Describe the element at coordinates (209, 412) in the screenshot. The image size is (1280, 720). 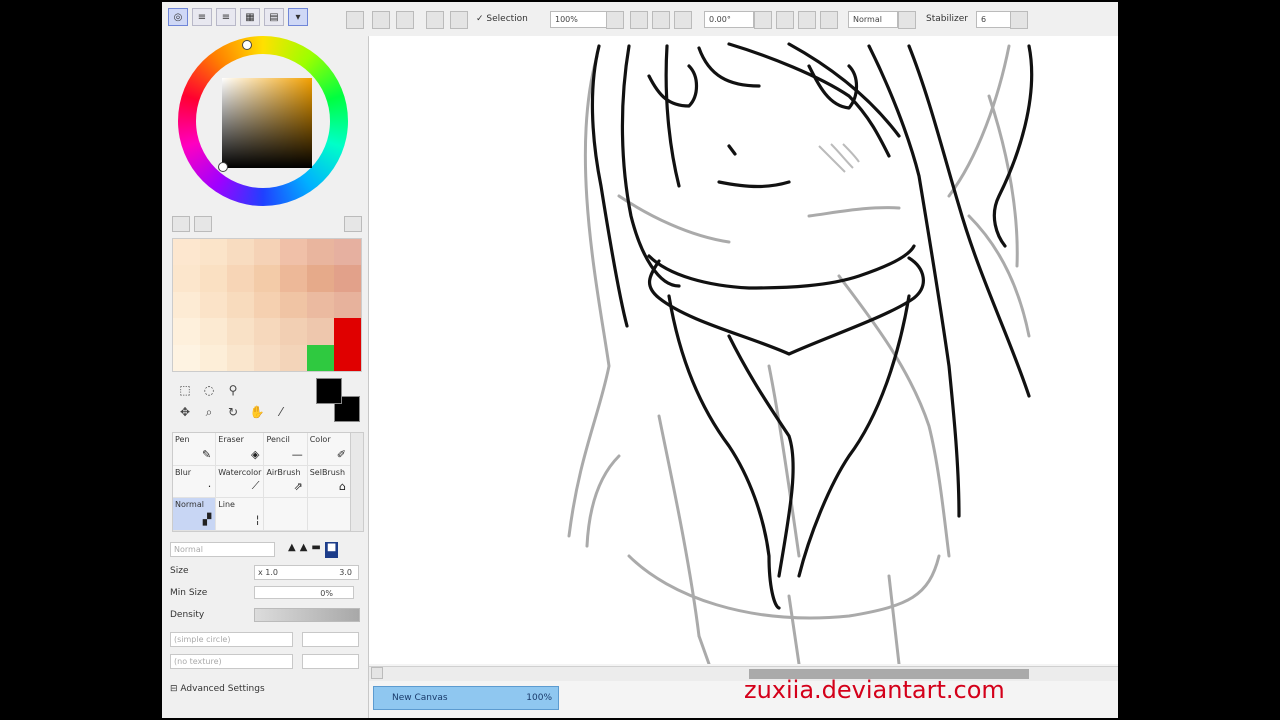
I see `zoom-icon: ⌕` at that location.